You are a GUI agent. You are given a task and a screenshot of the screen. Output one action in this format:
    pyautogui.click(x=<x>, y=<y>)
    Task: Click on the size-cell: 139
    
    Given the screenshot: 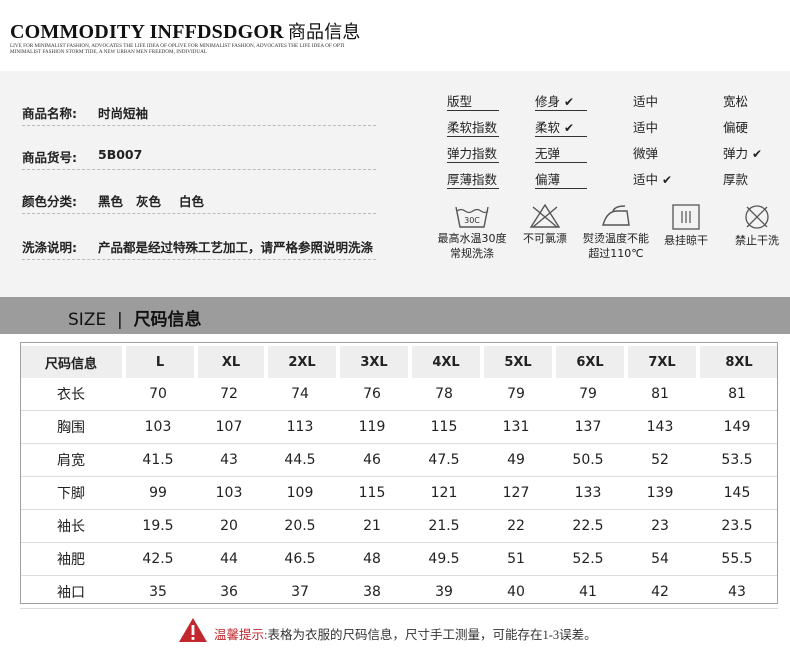 What is the action you would take?
    pyautogui.click(x=660, y=493)
    